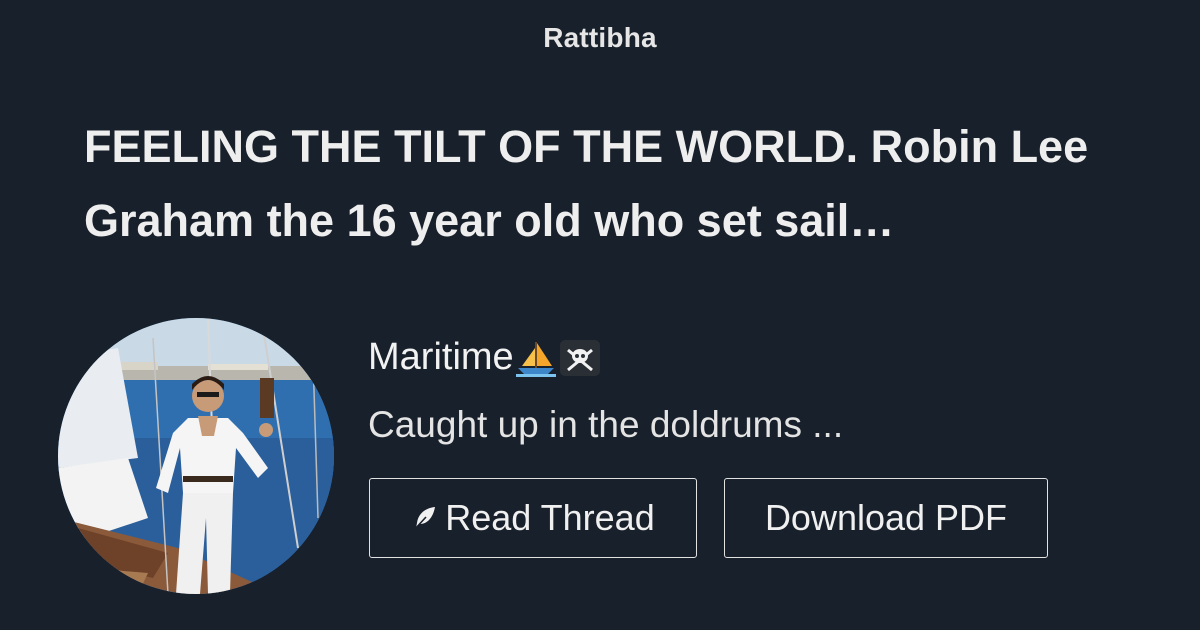 The height and width of the screenshot is (630, 1200). What do you see at coordinates (550, 517) in the screenshot?
I see `read-thread-label: Read Thread` at bounding box center [550, 517].